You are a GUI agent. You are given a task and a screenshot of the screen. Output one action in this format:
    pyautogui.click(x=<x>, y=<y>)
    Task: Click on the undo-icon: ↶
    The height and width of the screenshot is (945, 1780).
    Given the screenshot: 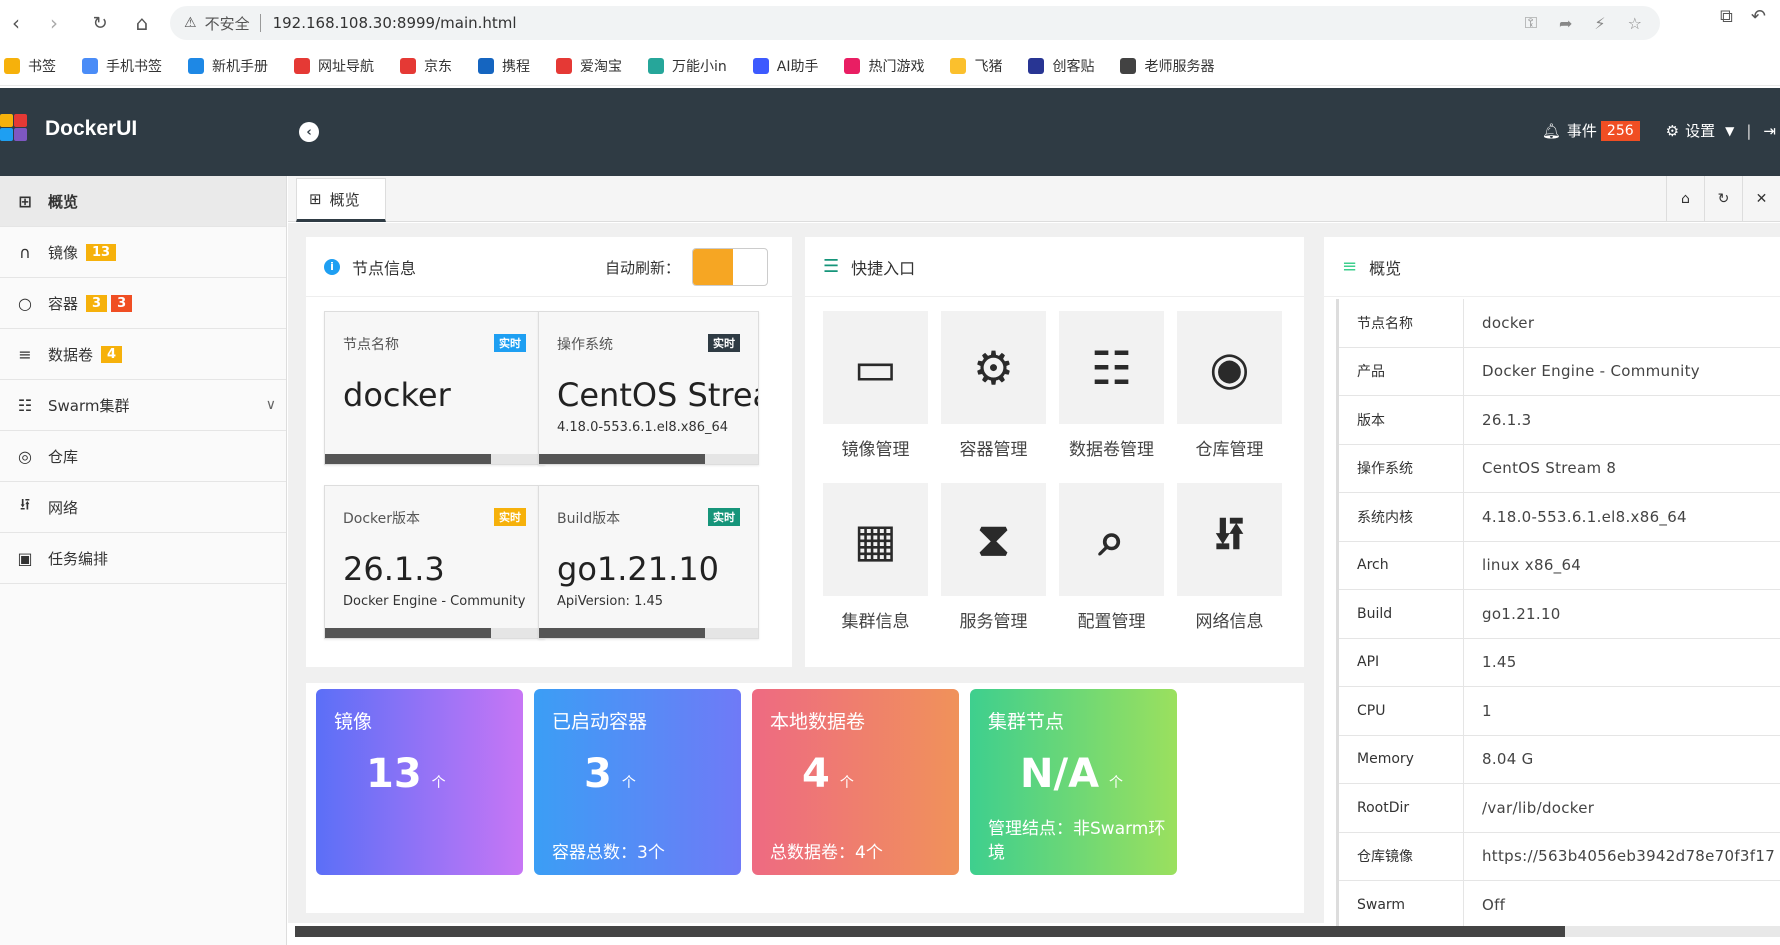 What is the action you would take?
    pyautogui.click(x=1758, y=16)
    